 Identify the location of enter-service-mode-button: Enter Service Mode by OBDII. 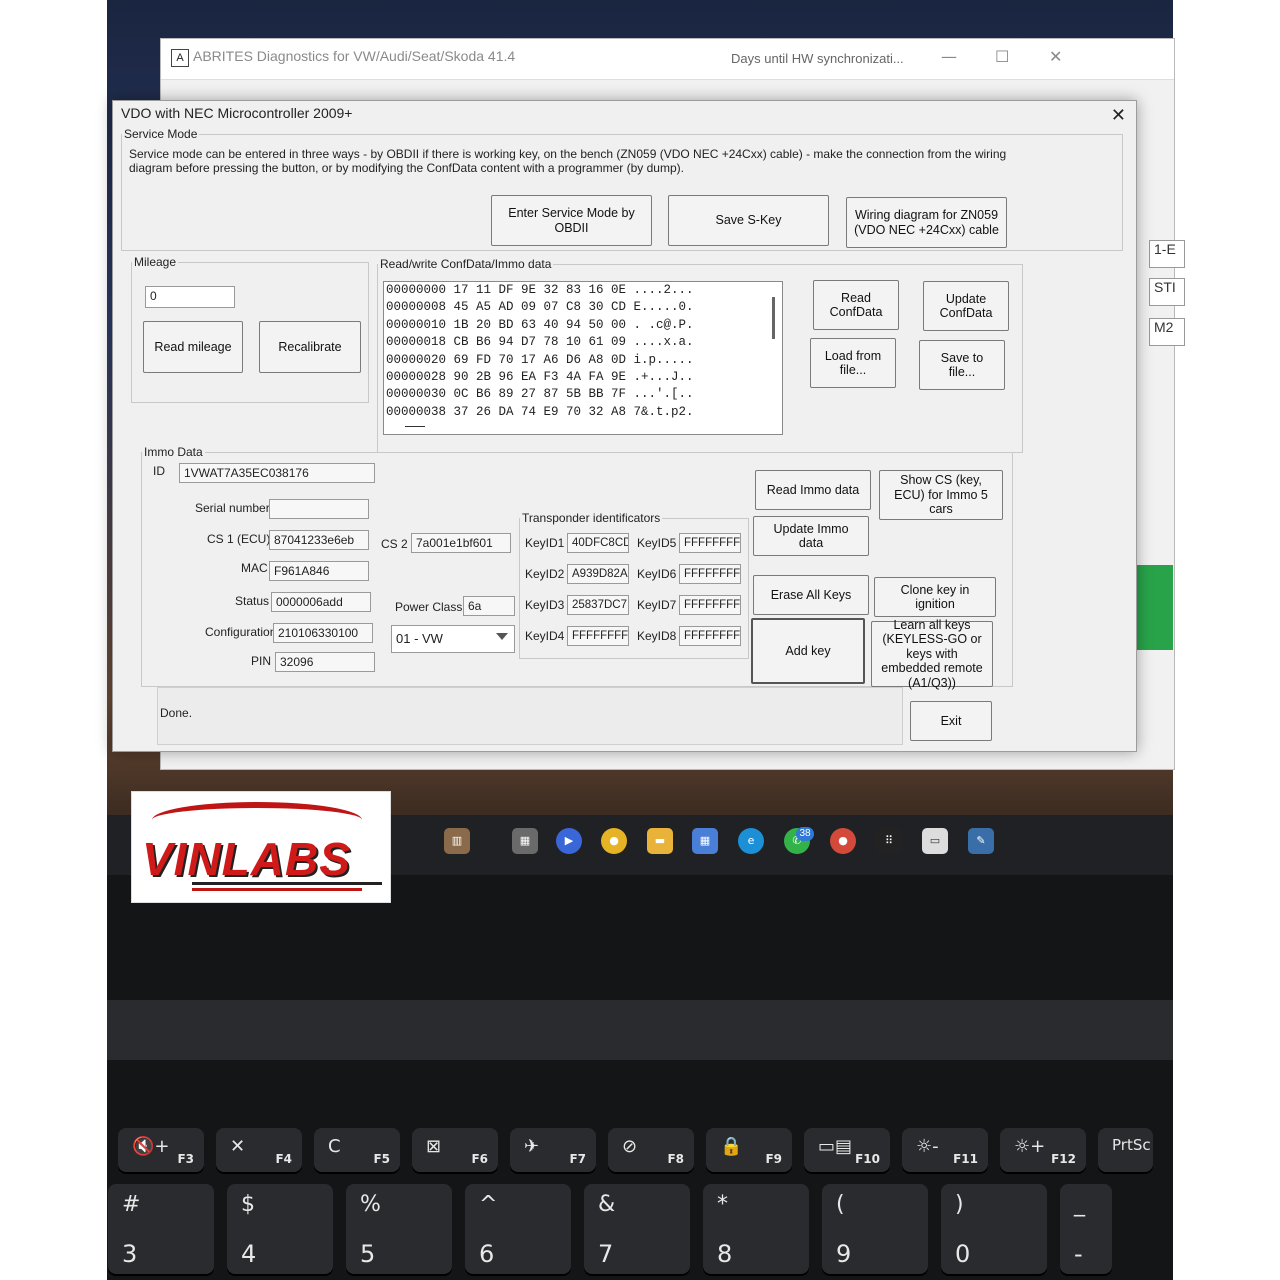
(571, 220).